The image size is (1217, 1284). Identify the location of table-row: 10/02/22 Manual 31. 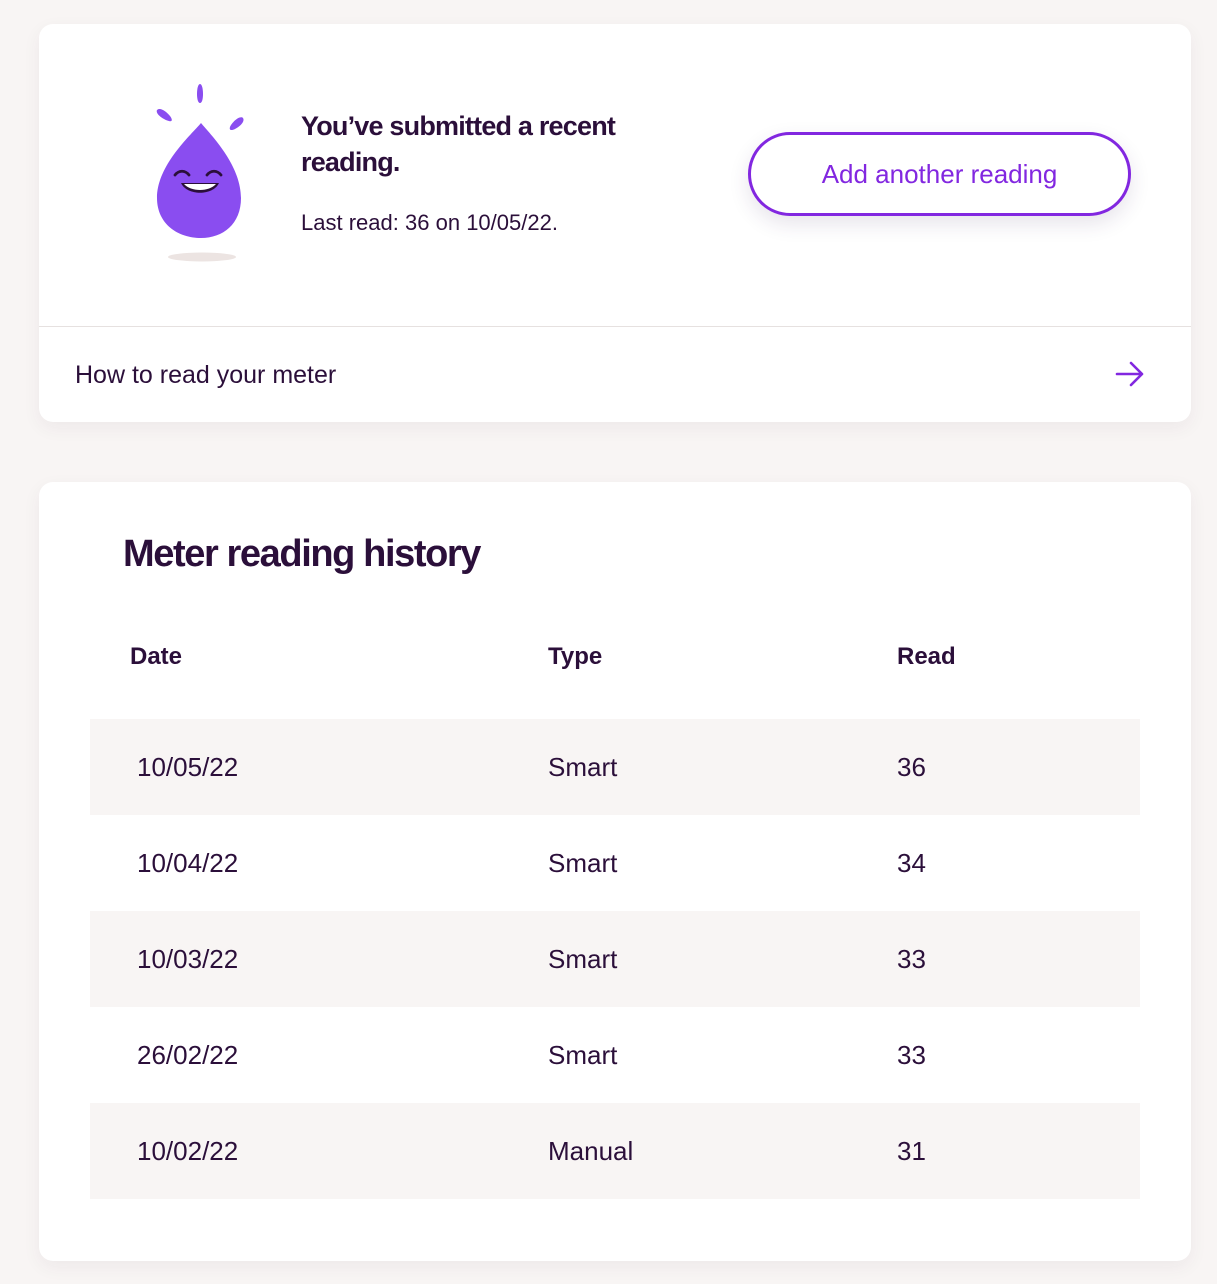
(615, 1151).